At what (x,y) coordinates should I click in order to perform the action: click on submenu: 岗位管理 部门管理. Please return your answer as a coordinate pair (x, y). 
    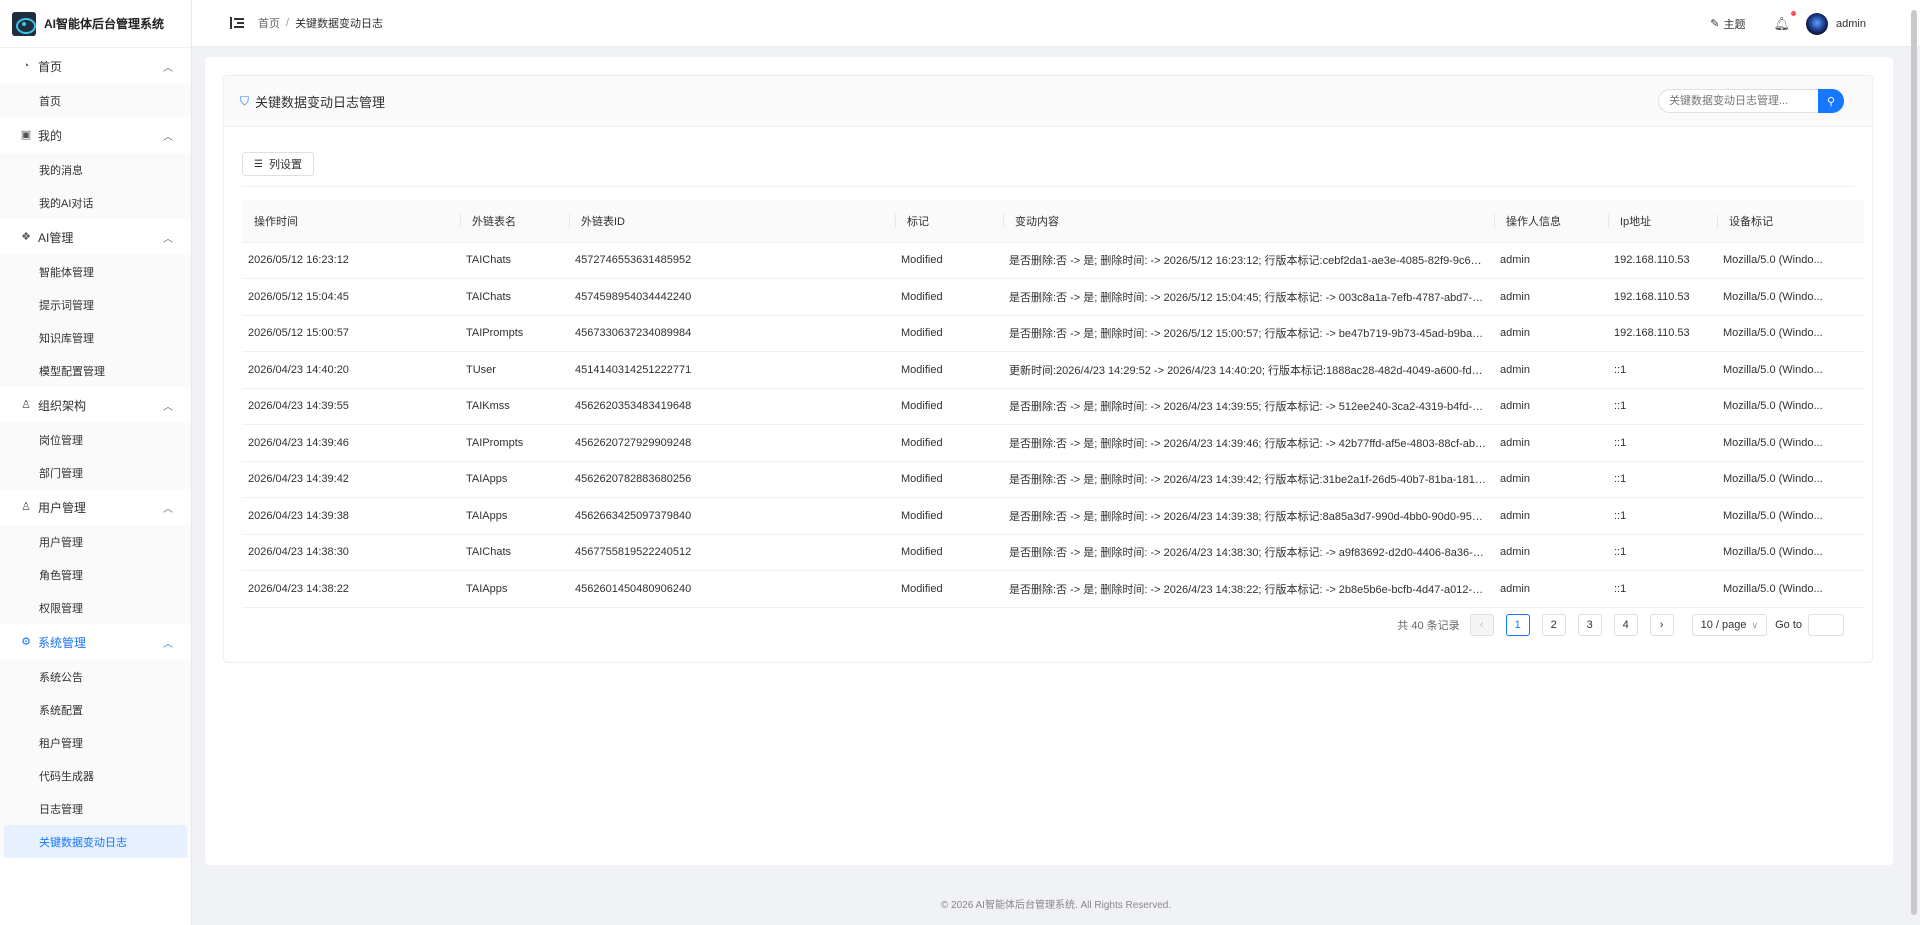
    Looking at the image, I should click on (95, 456).